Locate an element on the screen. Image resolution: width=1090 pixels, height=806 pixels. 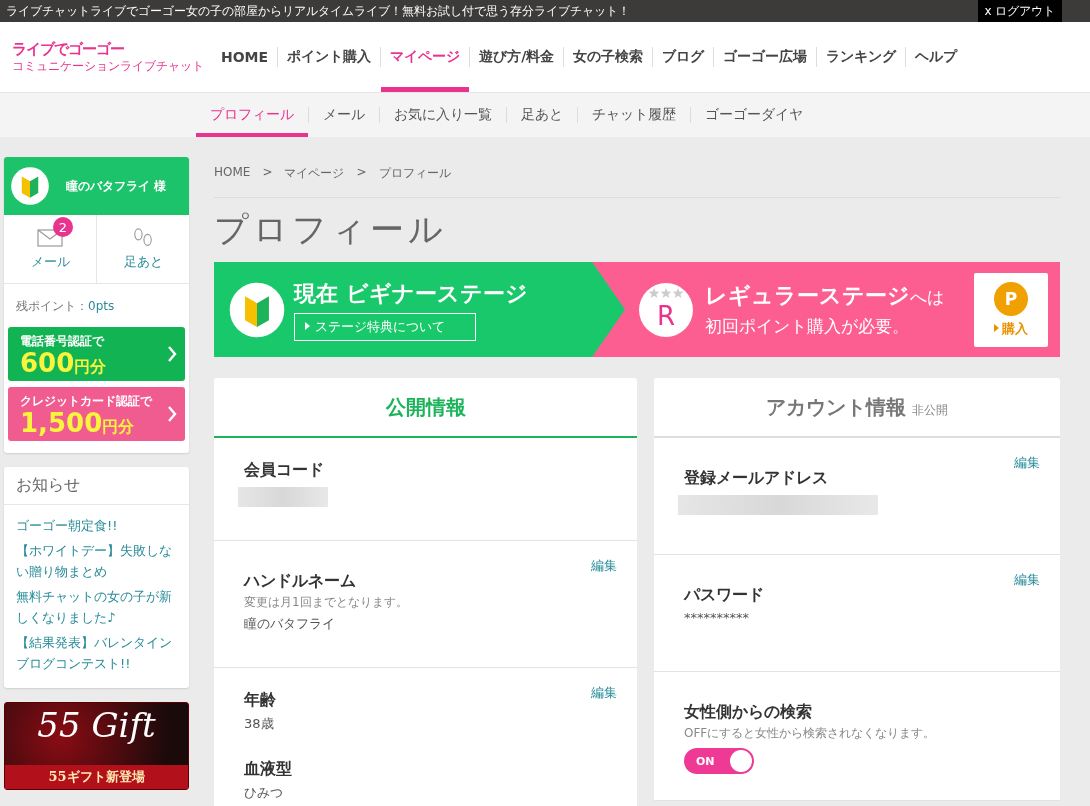
current-stage: ビギナーステージ is located at coordinates (437, 293).